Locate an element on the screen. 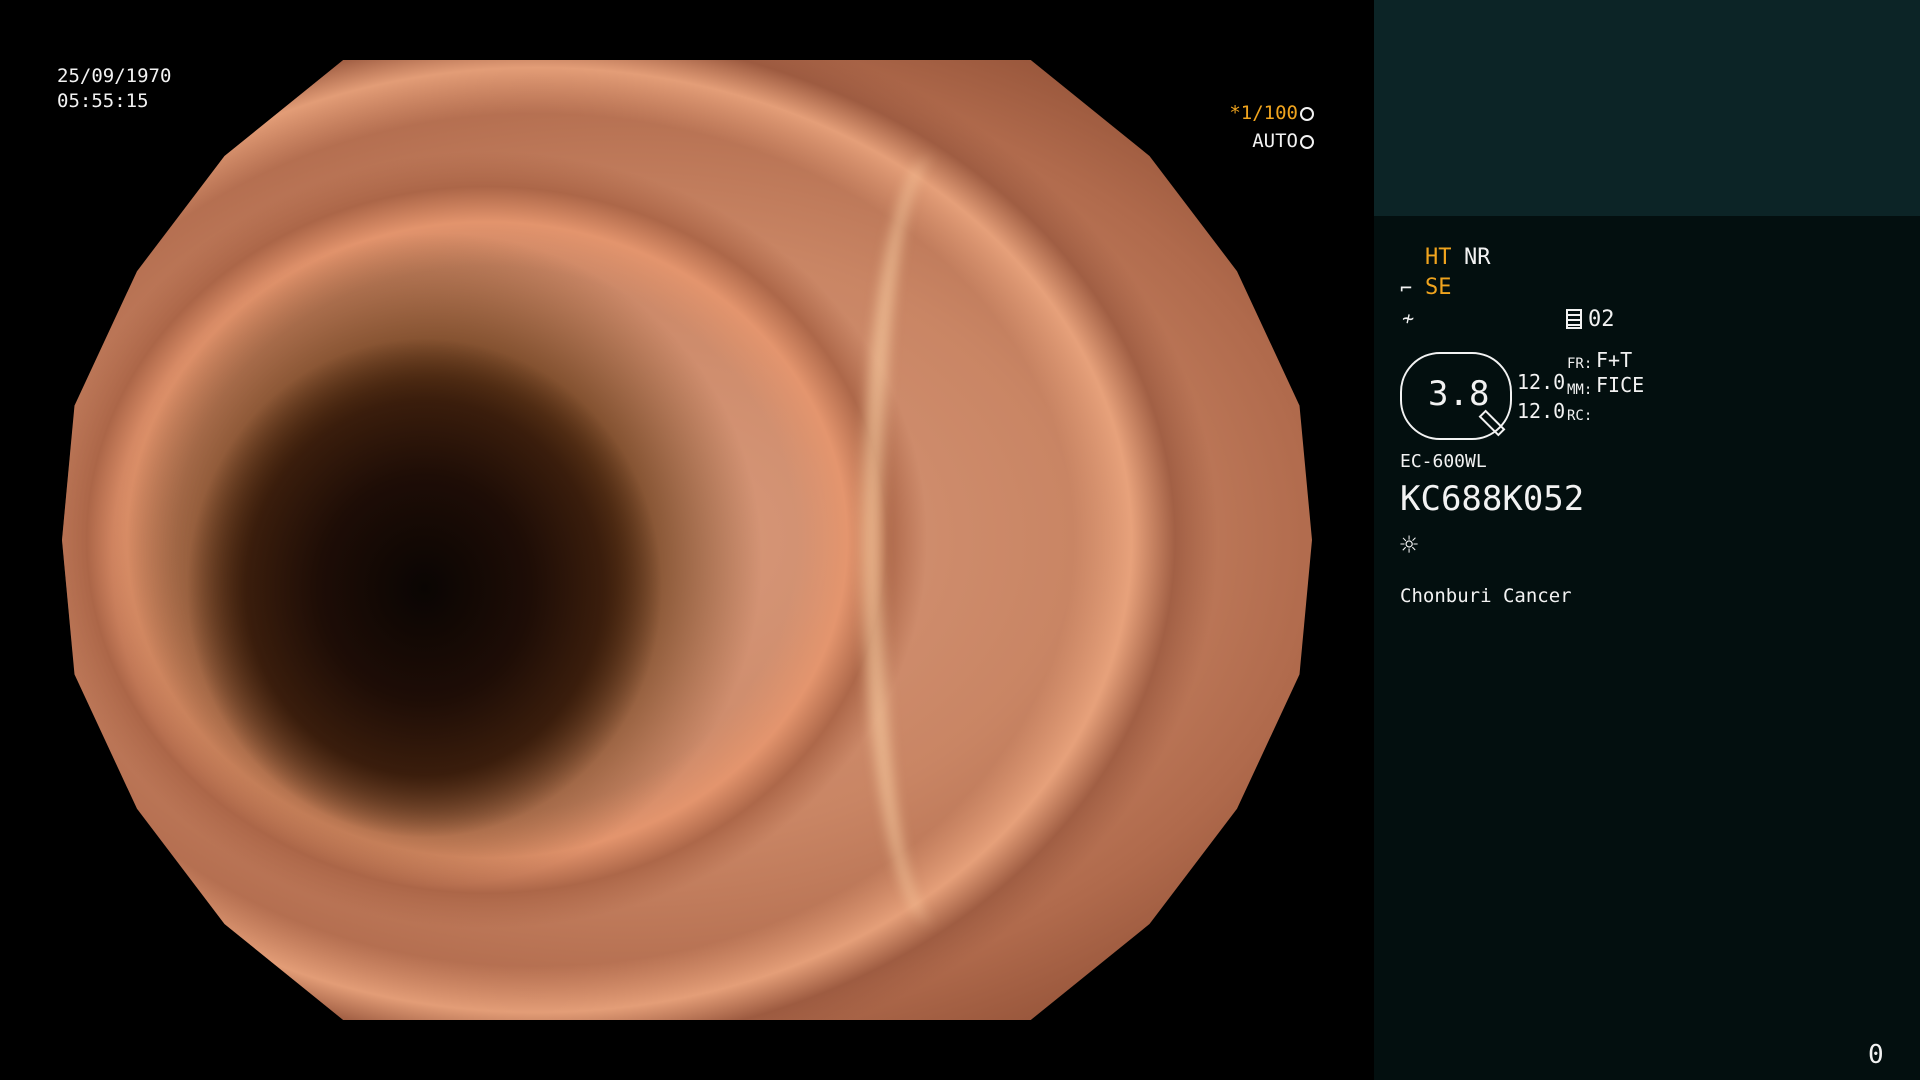  mucosa-fold-highlight is located at coordinates (934, 540).